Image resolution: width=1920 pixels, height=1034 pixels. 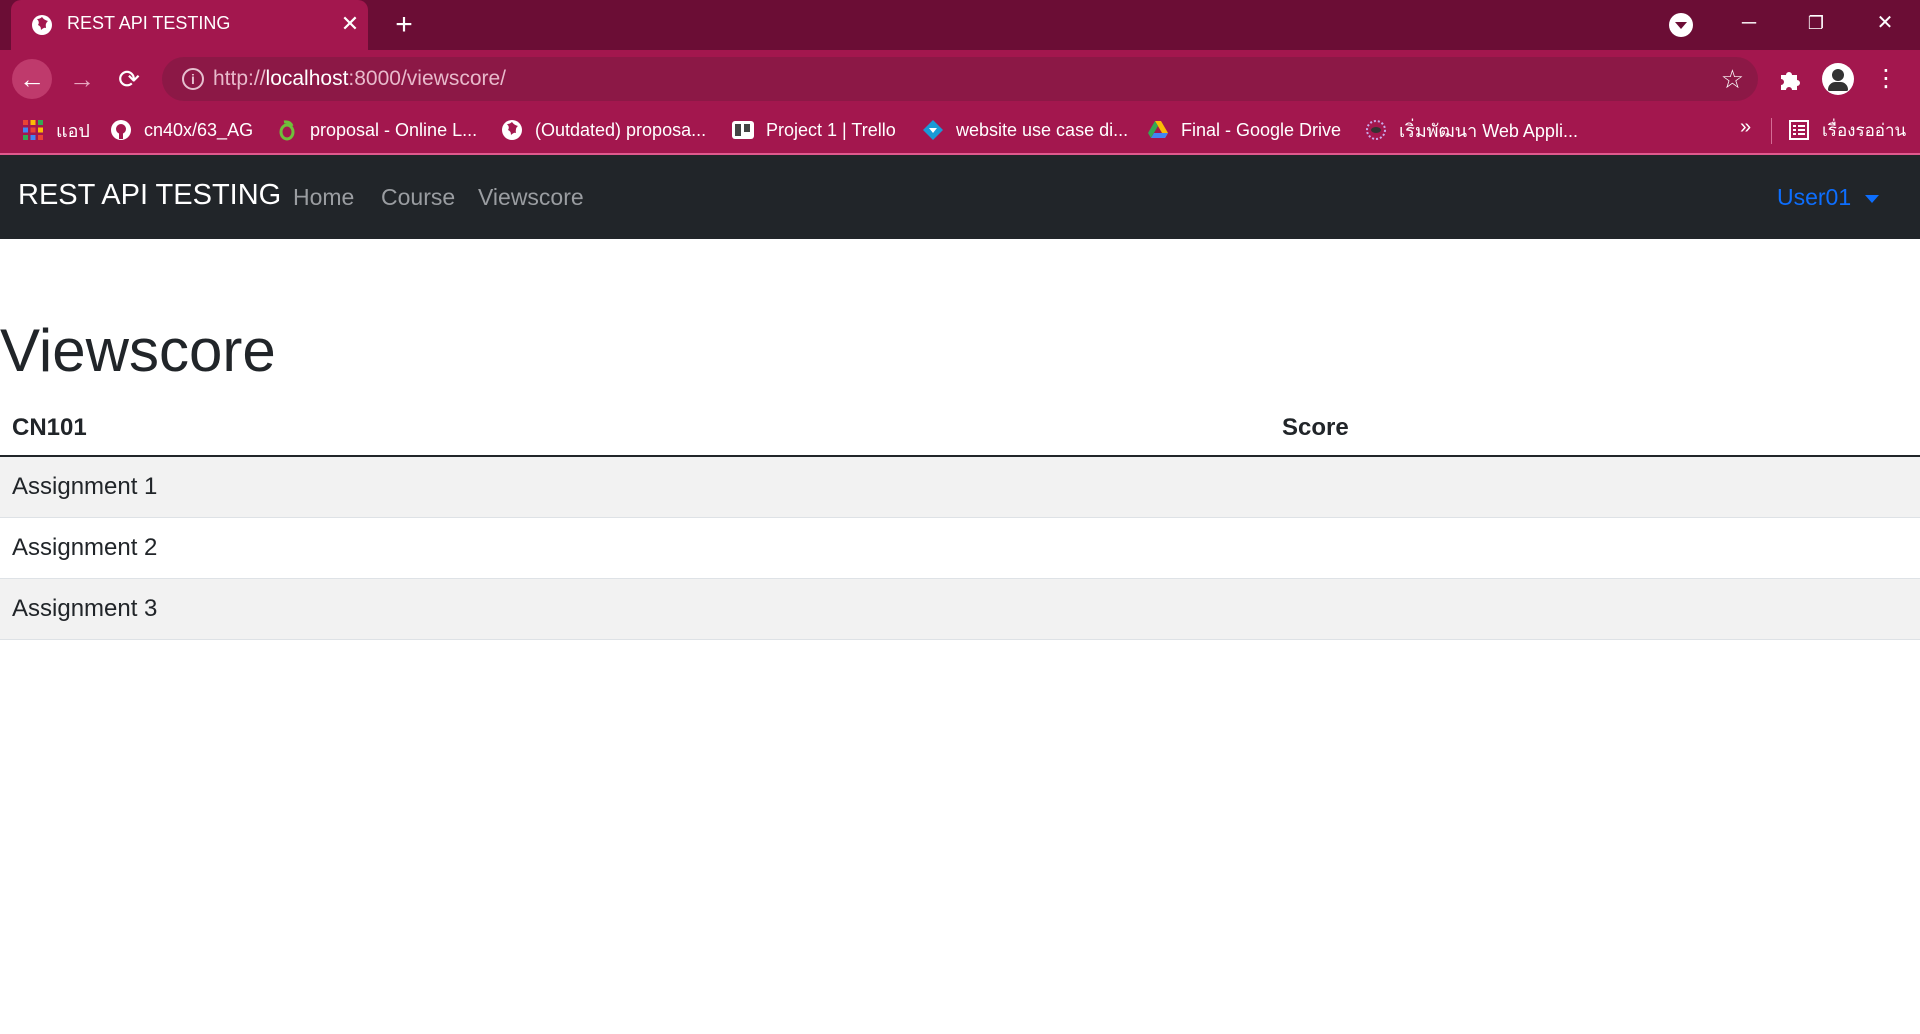 What do you see at coordinates (73, 130) in the screenshot?
I see `bookmark-label: แอป` at bounding box center [73, 130].